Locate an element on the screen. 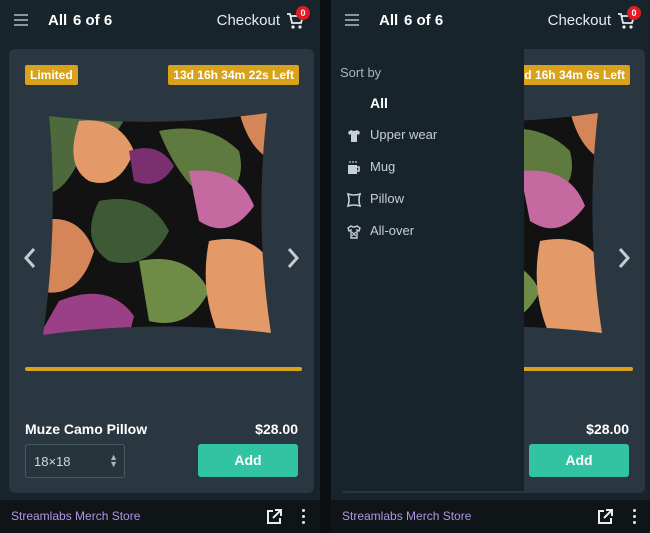 The image size is (650, 533). timer-progress-bar is located at coordinates (163, 369).